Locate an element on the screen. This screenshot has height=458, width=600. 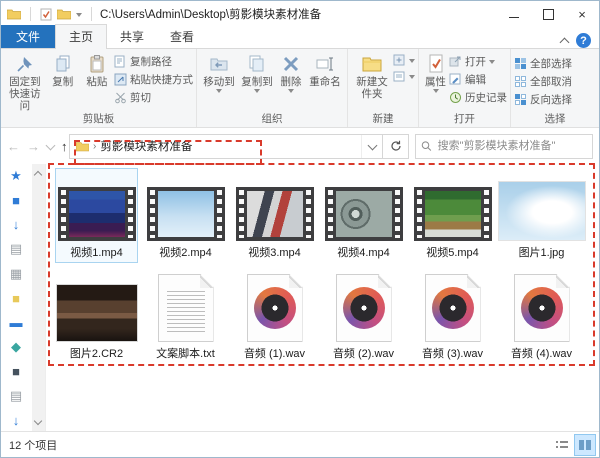
cut-label: 剪切 is located at coordinates (140, 98).